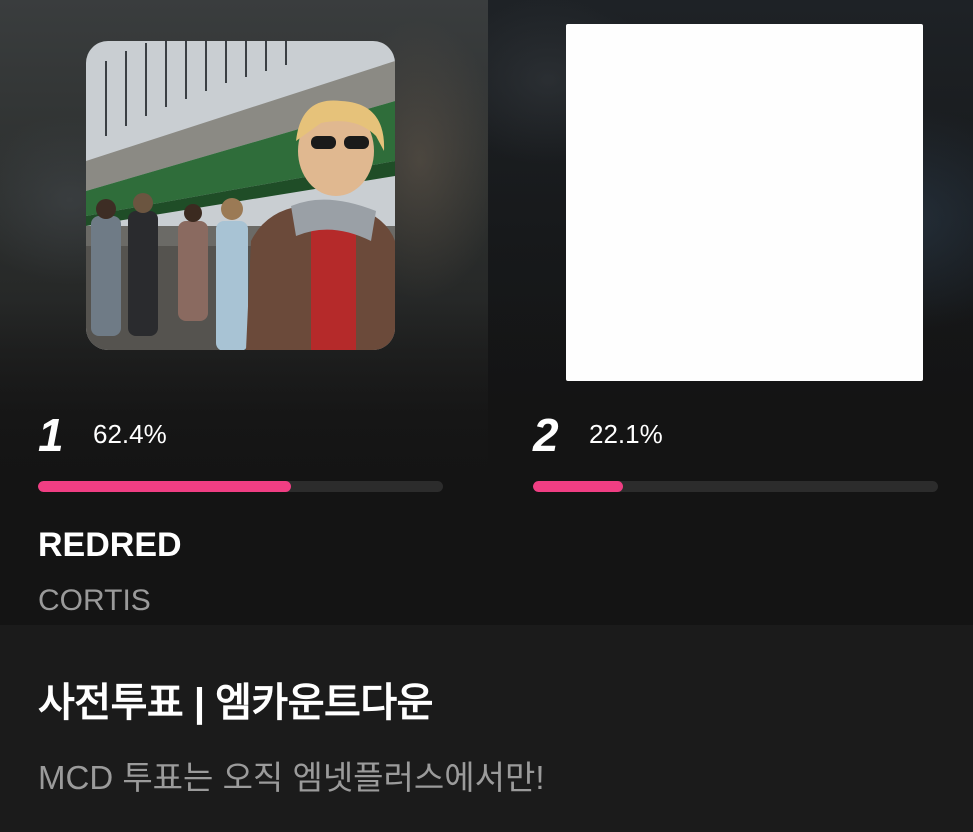 The height and width of the screenshot is (832, 973). What do you see at coordinates (94, 601) in the screenshot?
I see `song-artist: CORTIS` at bounding box center [94, 601].